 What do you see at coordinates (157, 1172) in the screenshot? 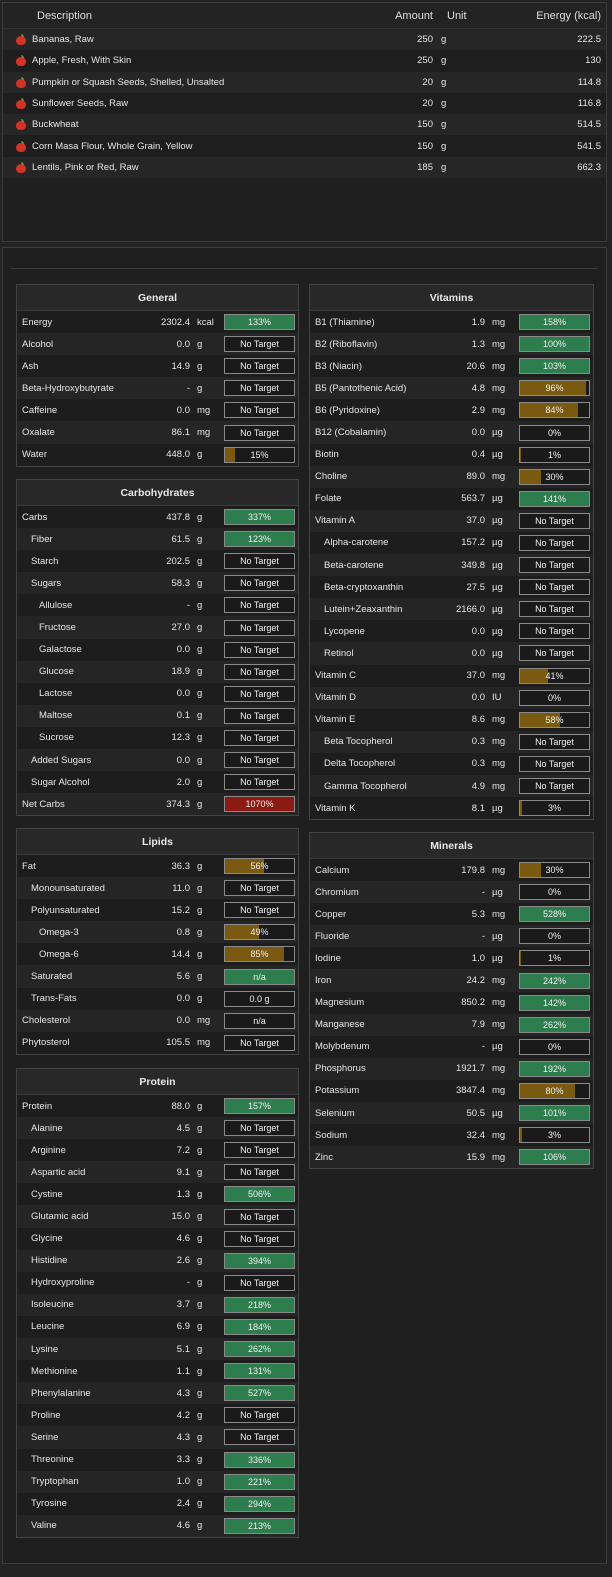
I see `nutrient-row: Aspartic acid 9.1 g No Target` at bounding box center [157, 1172].